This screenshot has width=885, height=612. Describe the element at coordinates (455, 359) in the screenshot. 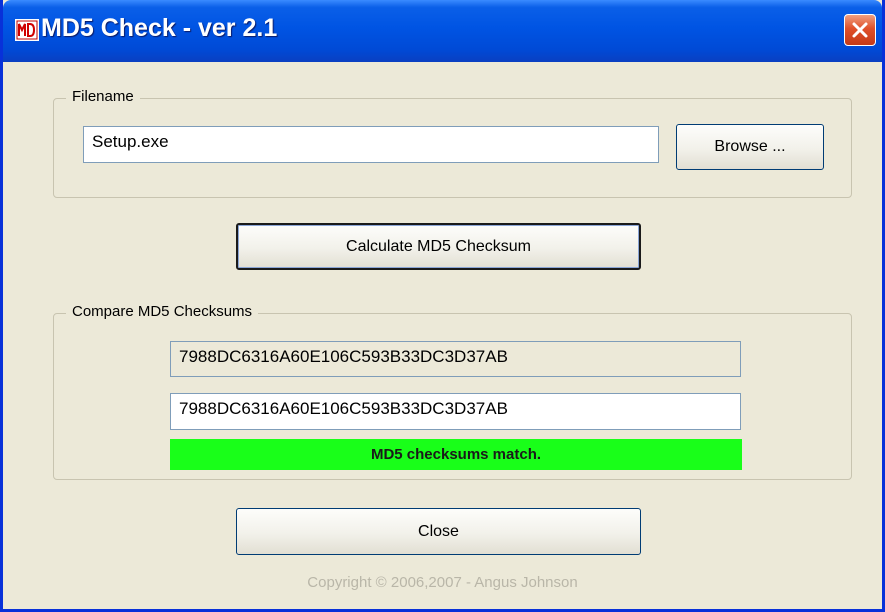

I see `computed-checksum-field: 7988DC6316A60E106C593B33DC3D37AB` at that location.